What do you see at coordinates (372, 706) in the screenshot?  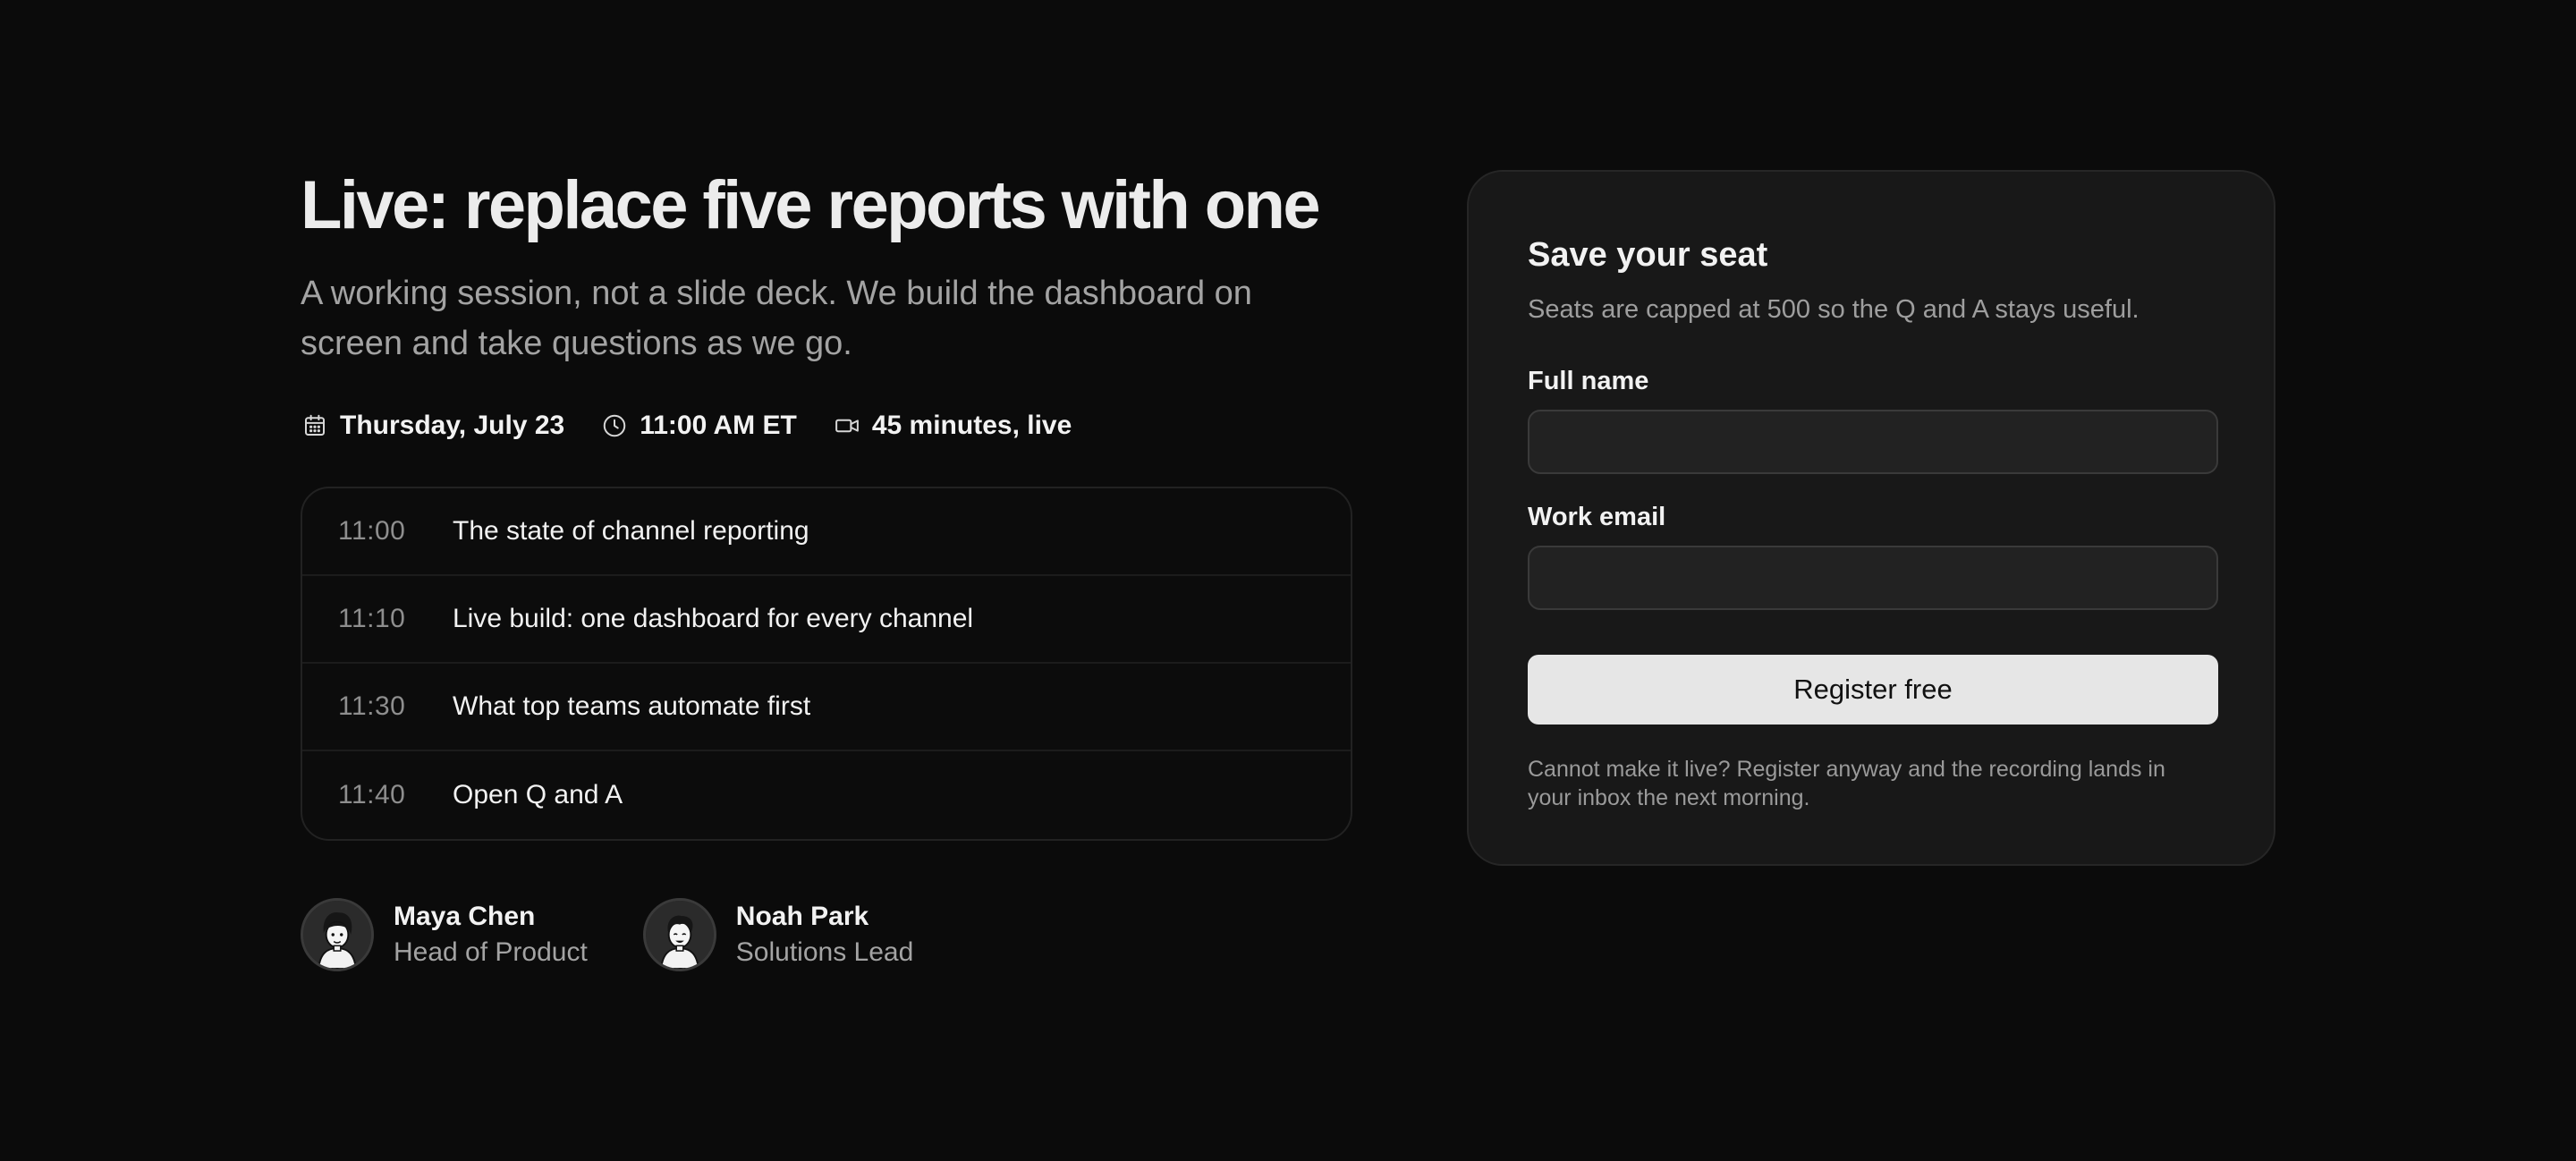 I see `agenda-time: 11:30` at bounding box center [372, 706].